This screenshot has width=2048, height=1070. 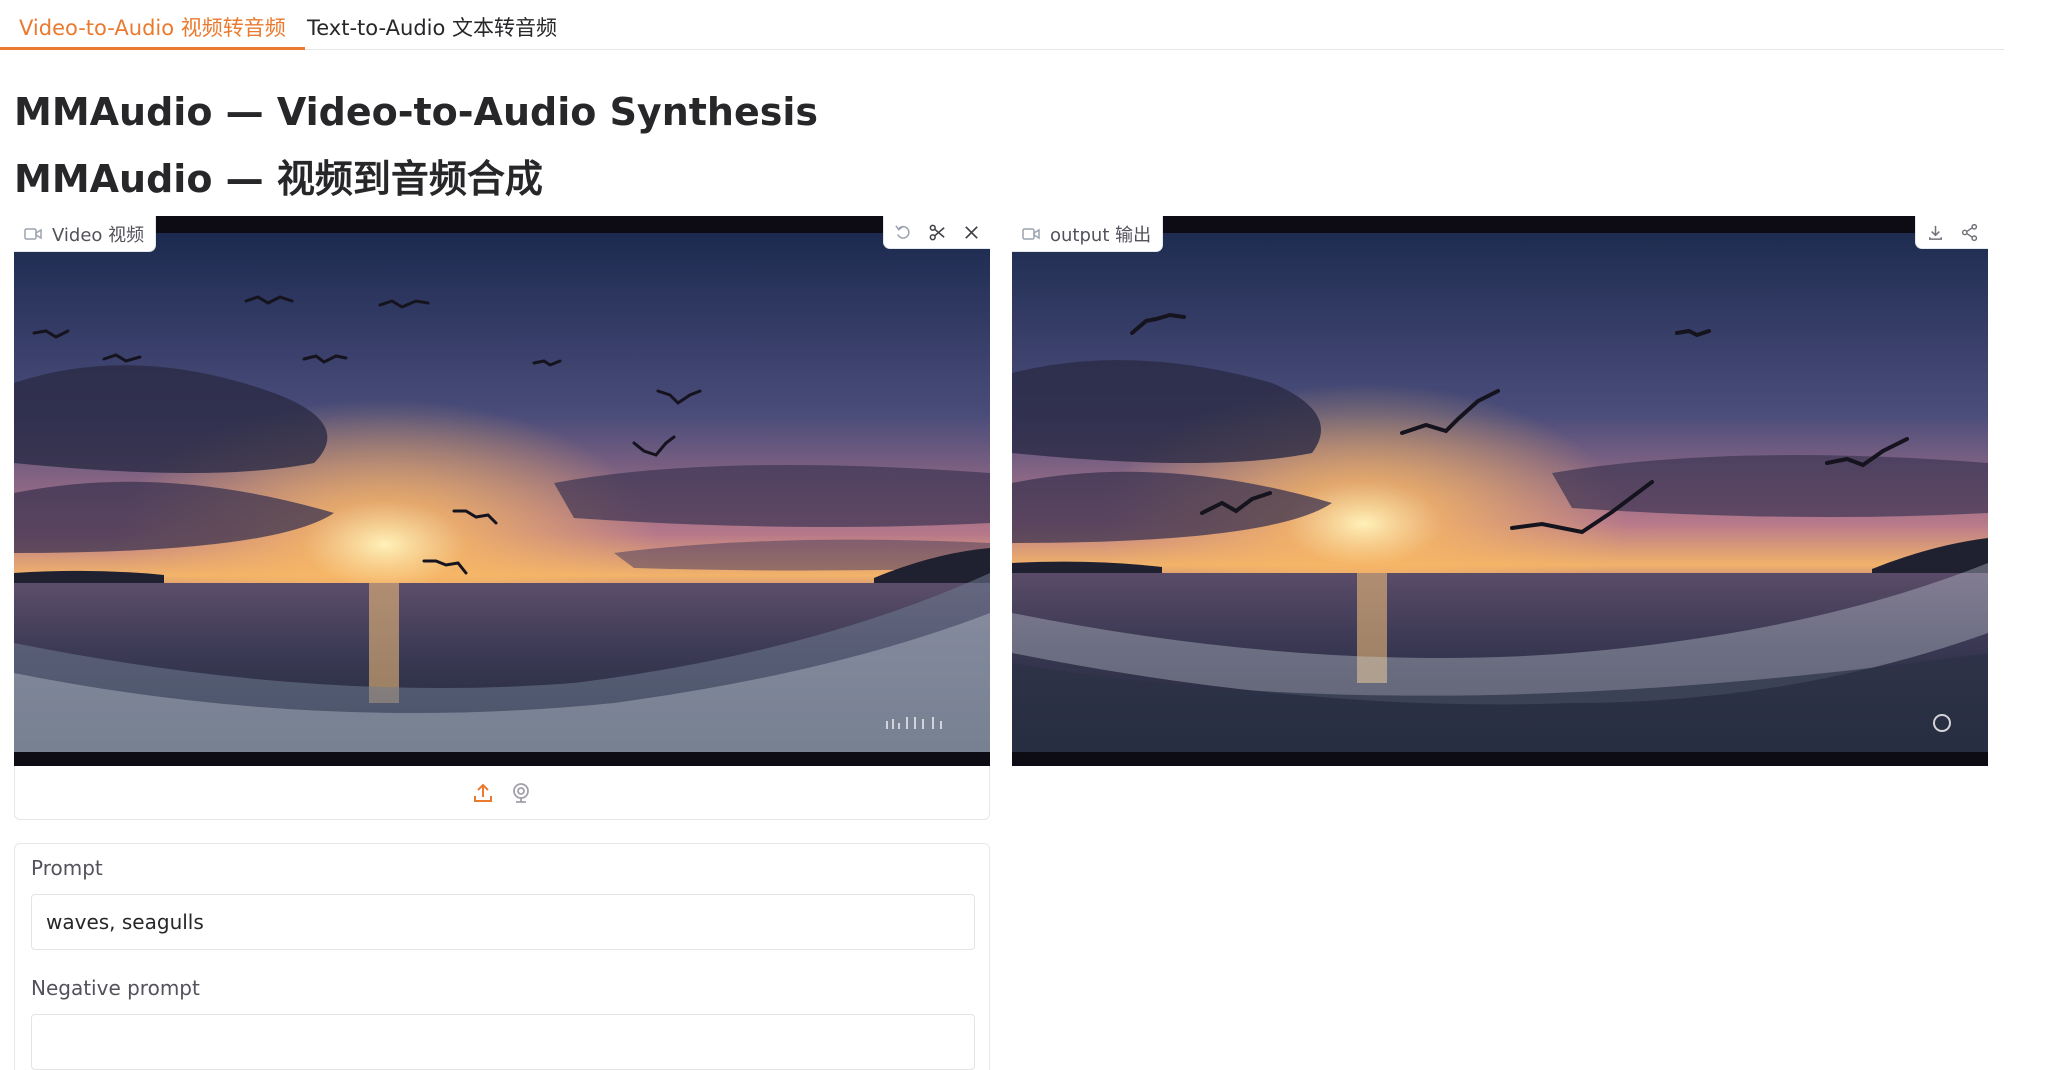 What do you see at coordinates (67, 868) in the screenshot?
I see `prompt-label: Prompt` at bounding box center [67, 868].